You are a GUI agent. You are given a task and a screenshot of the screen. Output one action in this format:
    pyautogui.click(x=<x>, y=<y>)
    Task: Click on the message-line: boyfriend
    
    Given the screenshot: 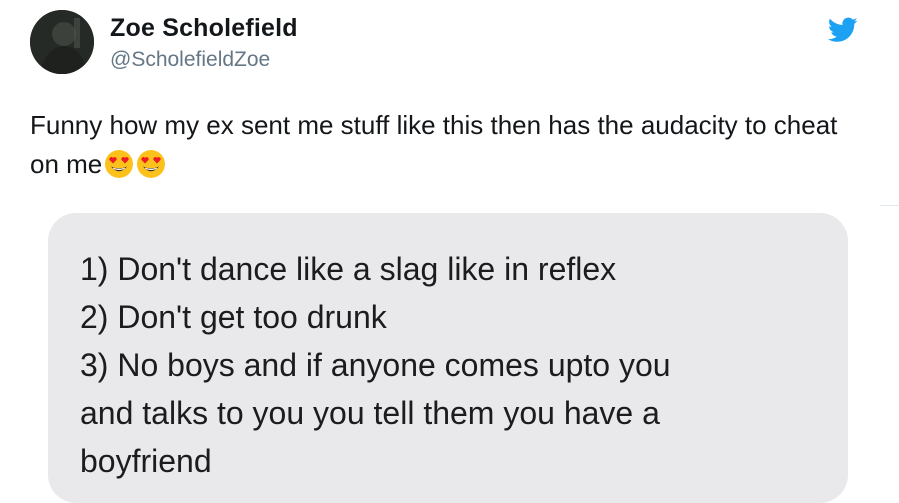 What is the action you would take?
    pyautogui.click(x=146, y=461)
    